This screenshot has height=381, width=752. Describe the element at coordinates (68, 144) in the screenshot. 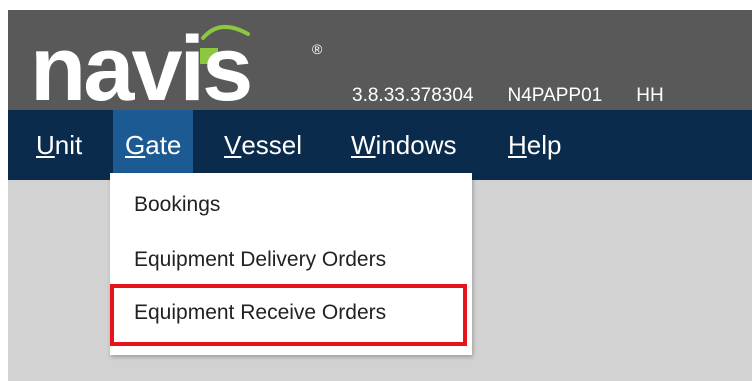

I see `menu-unit-label: nit` at that location.